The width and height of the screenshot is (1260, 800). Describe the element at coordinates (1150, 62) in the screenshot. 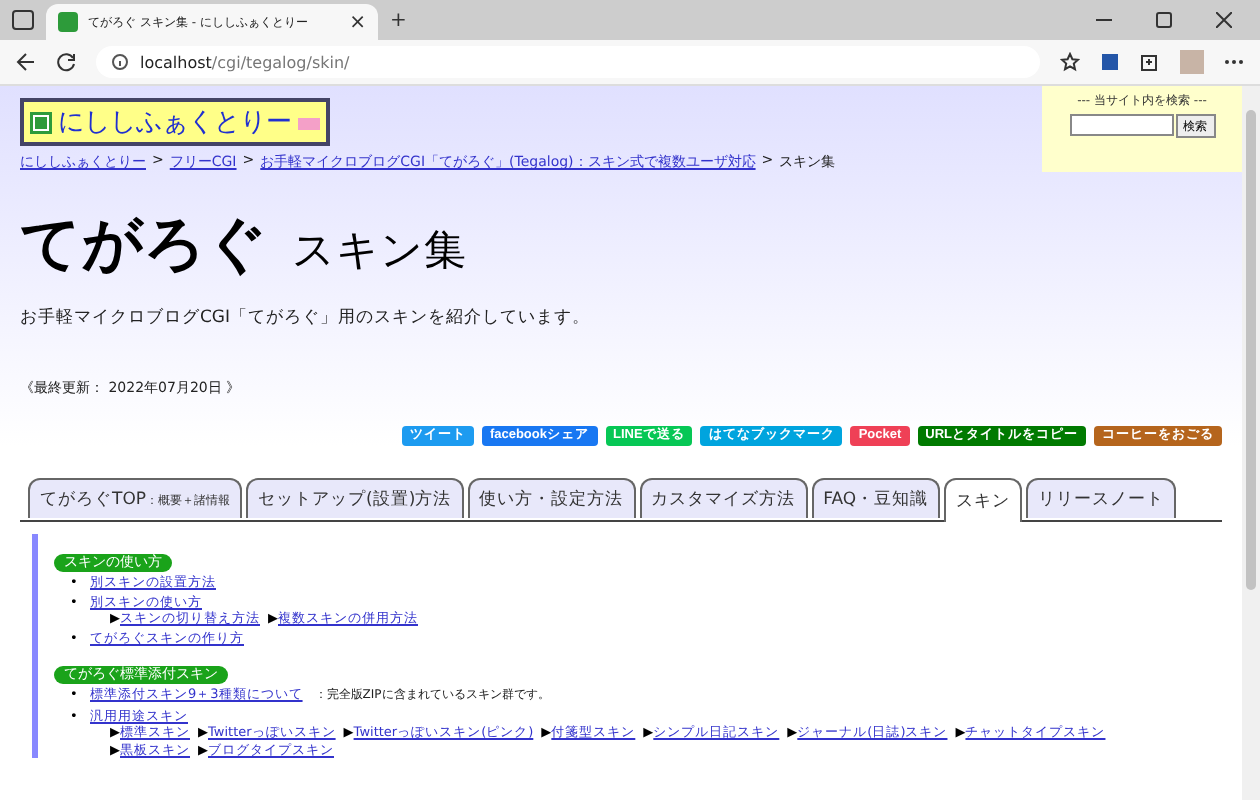

I see `collections-icon` at that location.